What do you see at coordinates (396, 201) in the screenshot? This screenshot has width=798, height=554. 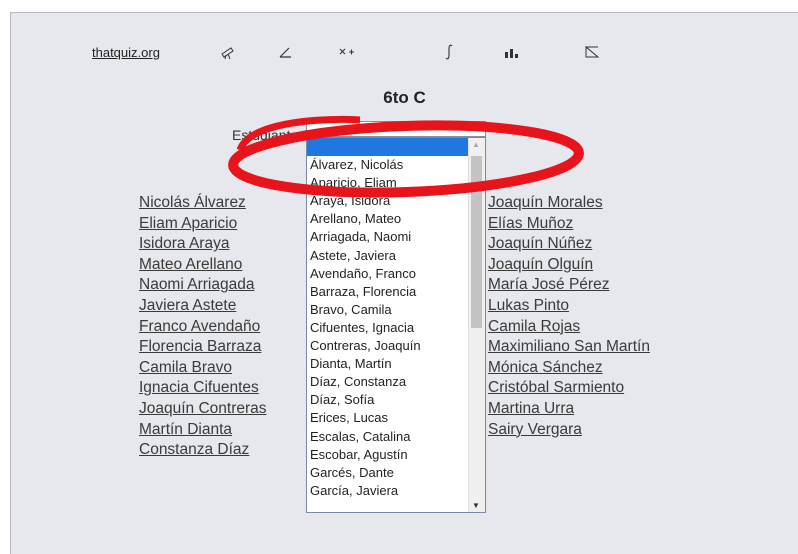 I see `dropdown-option: Araya, Isidora` at bounding box center [396, 201].